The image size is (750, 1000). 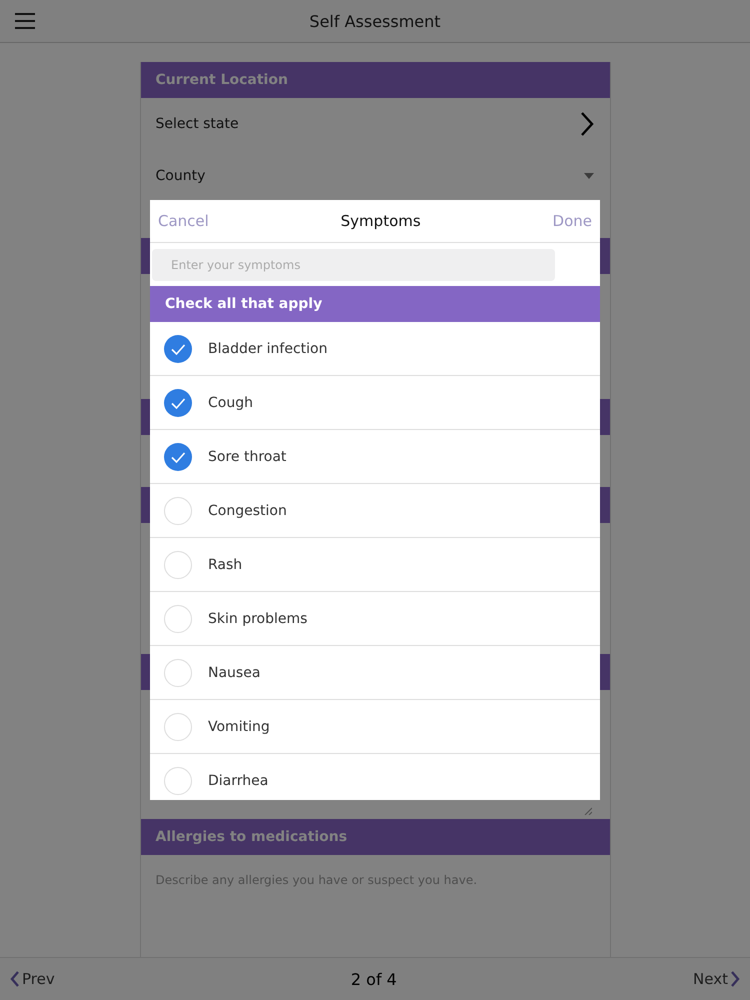 What do you see at coordinates (373, 979) in the screenshot?
I see `page-indicator: 2 of 4` at bounding box center [373, 979].